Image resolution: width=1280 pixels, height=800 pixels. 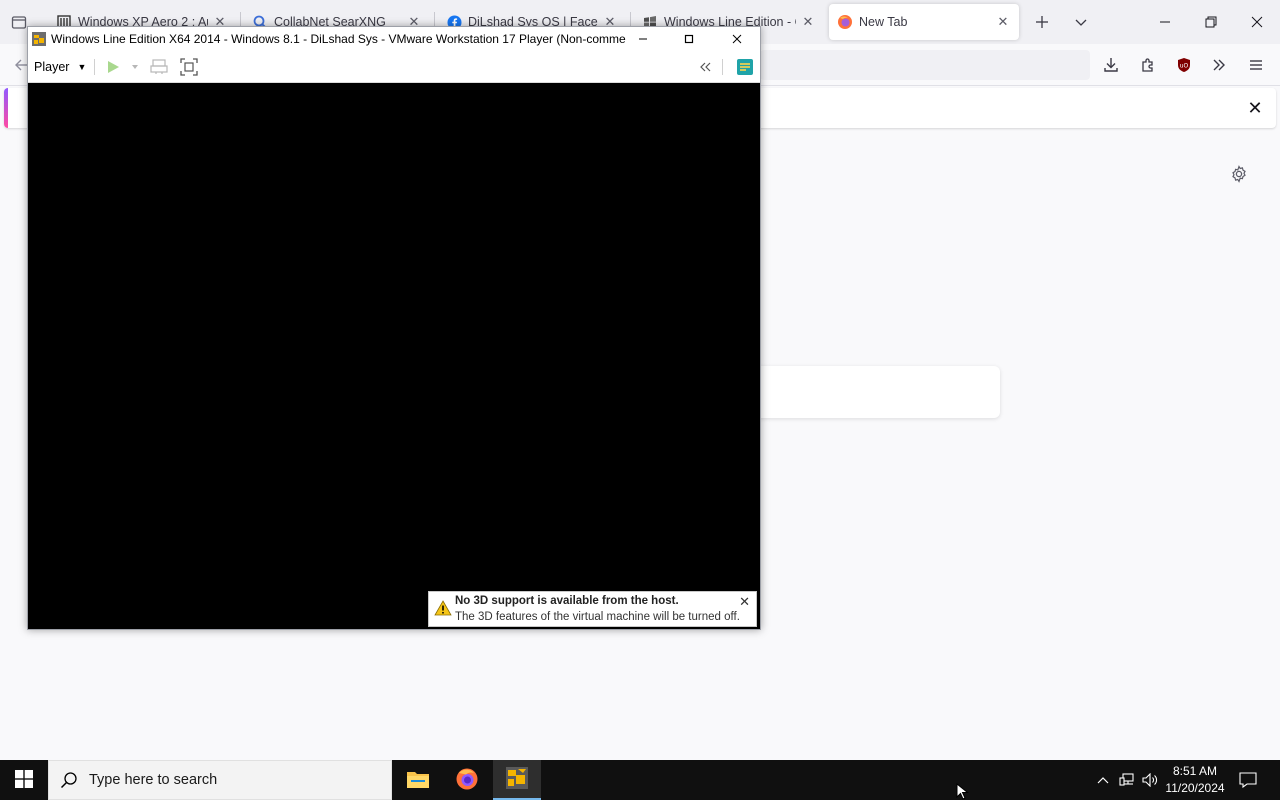 What do you see at coordinates (1257, 22) in the screenshot?
I see `close-window-icon` at bounding box center [1257, 22].